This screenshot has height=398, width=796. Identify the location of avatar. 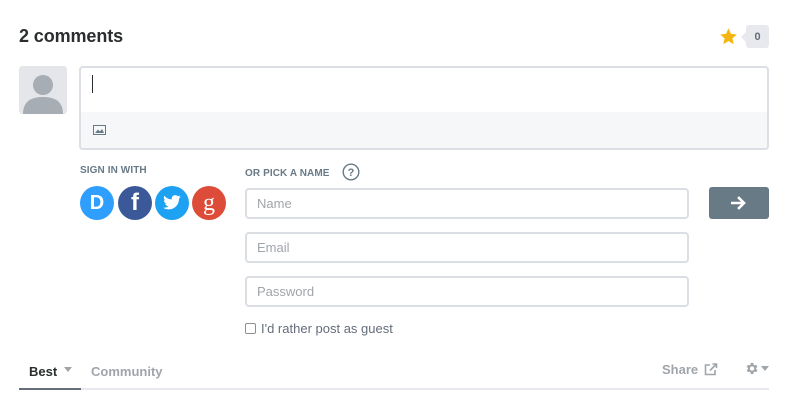
(43, 90).